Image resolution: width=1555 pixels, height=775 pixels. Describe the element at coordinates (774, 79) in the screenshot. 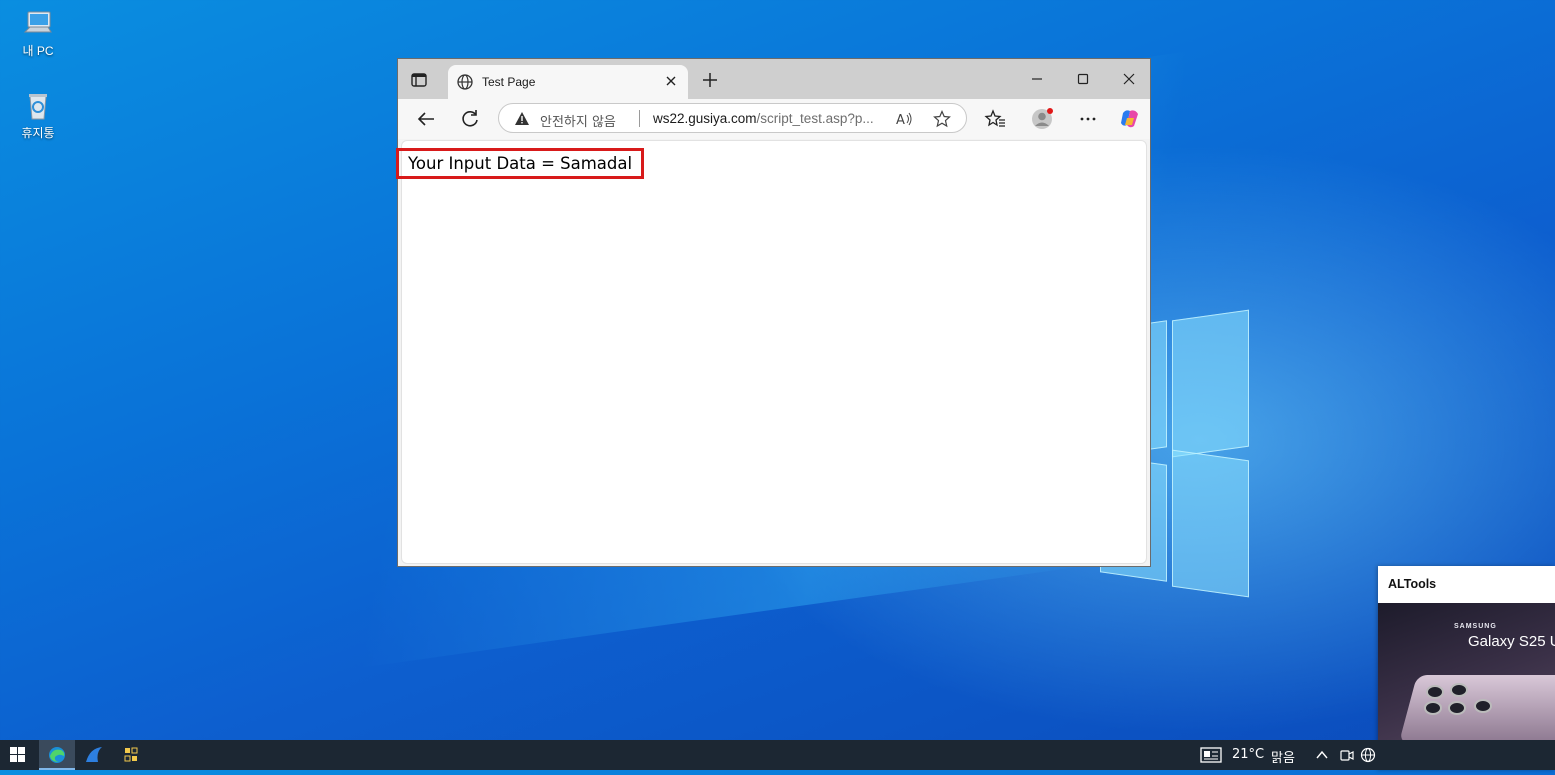

I see `tab-bar: Test Page` at that location.